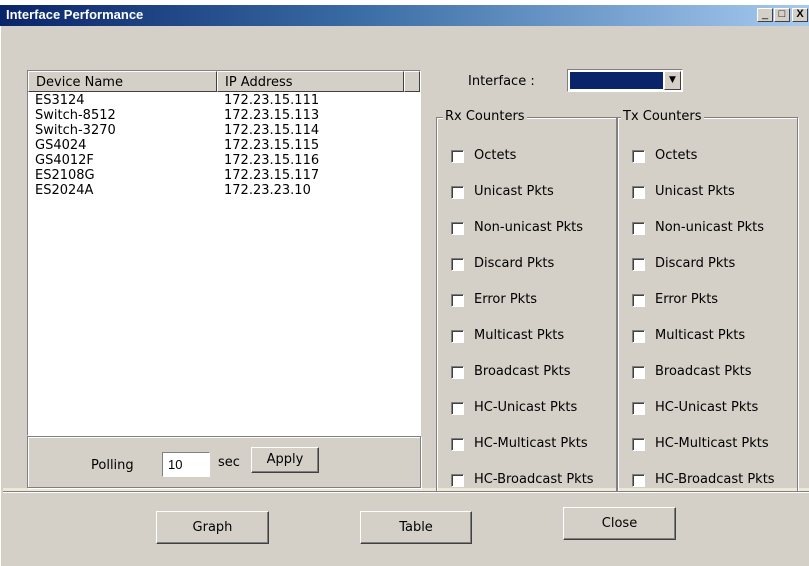 The width and height of the screenshot is (809, 566). Describe the element at coordinates (672, 80) in the screenshot. I see `chevron-down-icon: ▼` at that location.